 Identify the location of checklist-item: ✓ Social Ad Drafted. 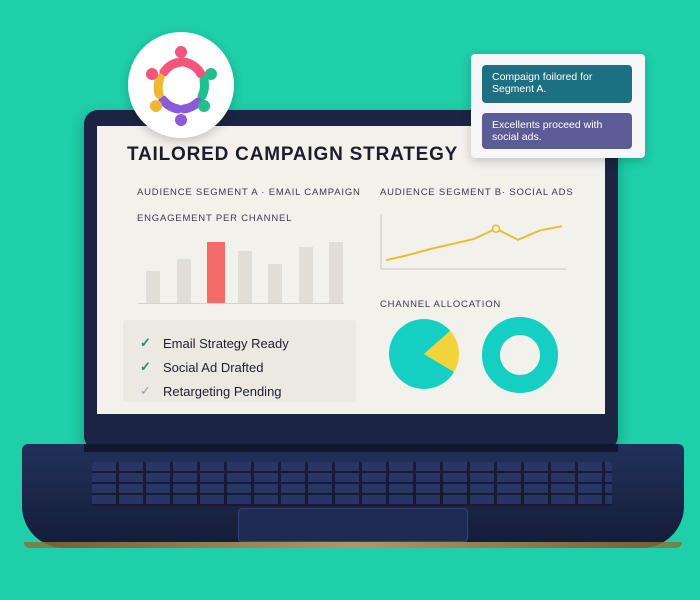
(214, 367).